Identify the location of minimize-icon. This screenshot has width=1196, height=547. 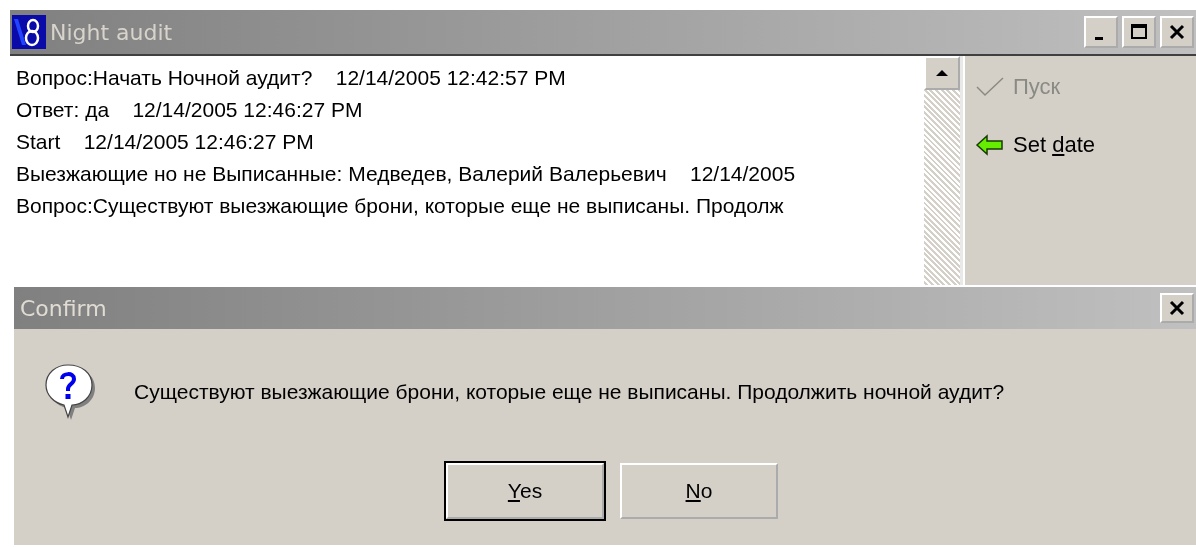
(1099, 38).